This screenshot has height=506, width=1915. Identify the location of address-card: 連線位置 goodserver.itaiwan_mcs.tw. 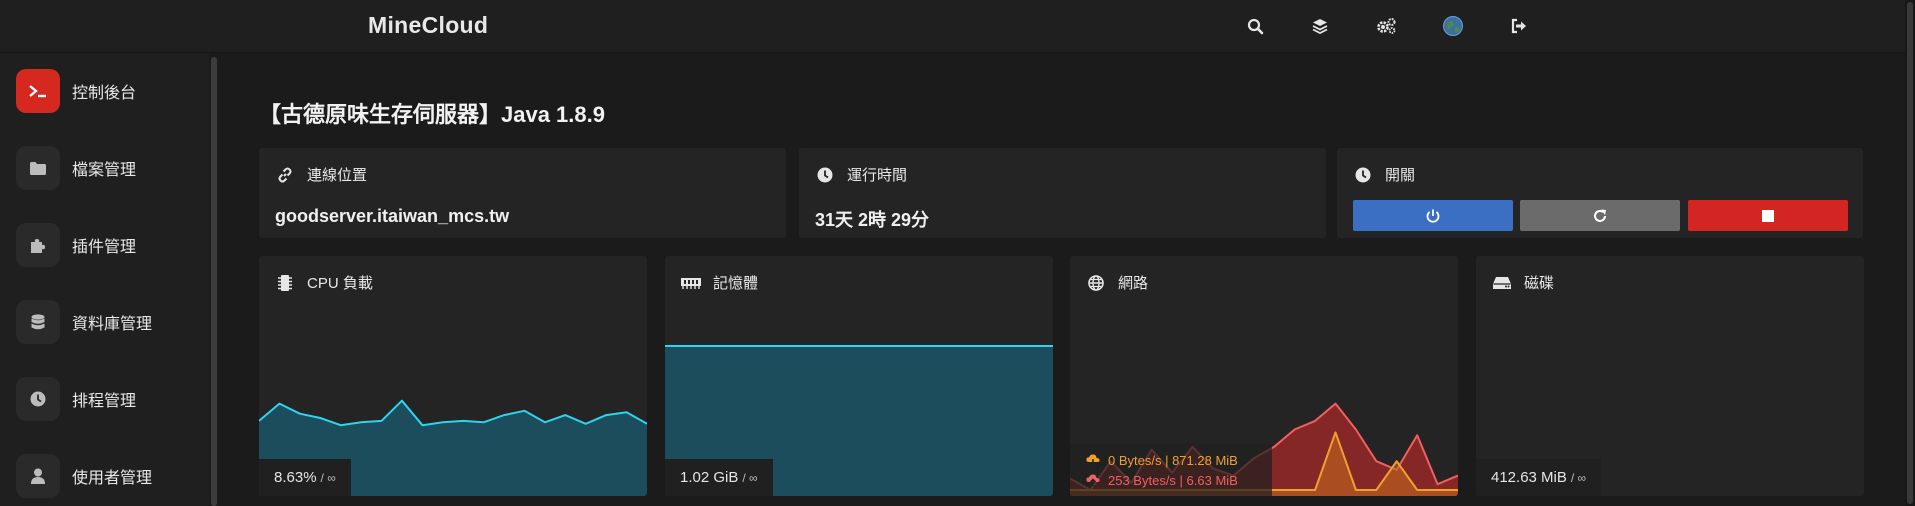
(522, 193).